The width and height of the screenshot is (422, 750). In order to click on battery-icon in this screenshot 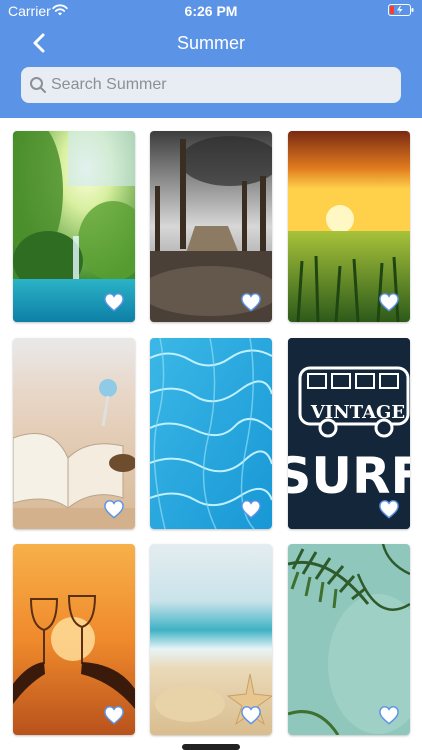, I will do `click(401, 10)`.